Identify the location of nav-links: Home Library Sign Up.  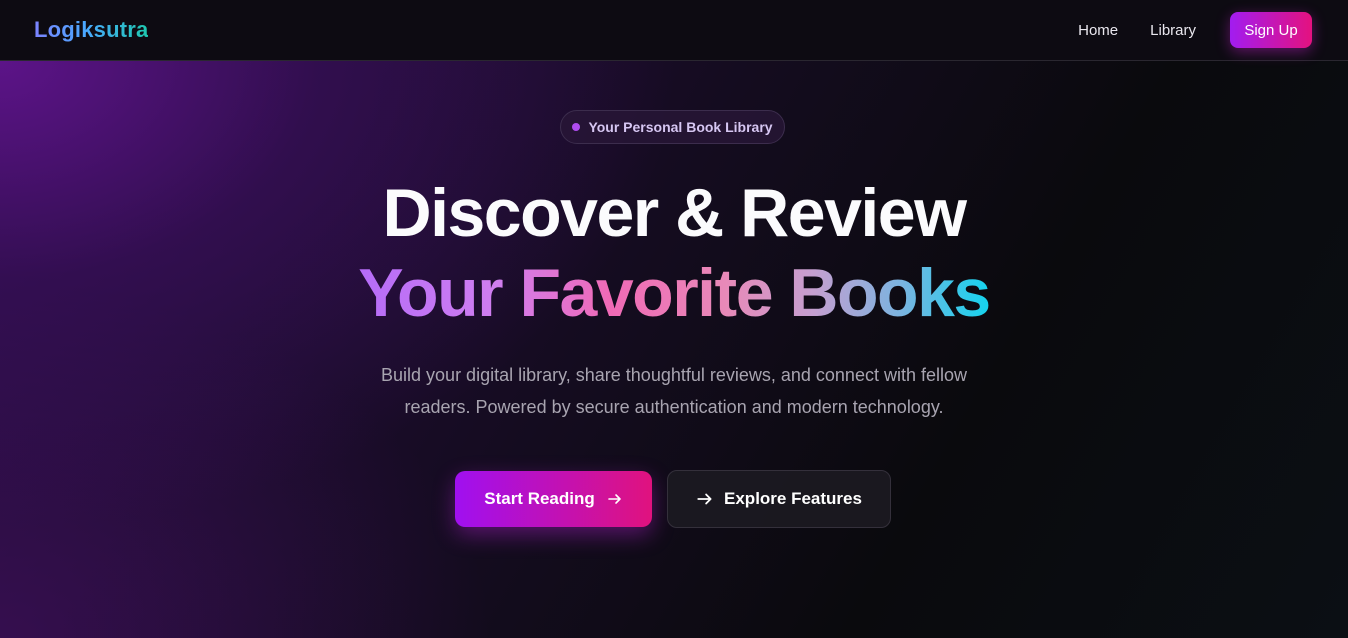
(1195, 30).